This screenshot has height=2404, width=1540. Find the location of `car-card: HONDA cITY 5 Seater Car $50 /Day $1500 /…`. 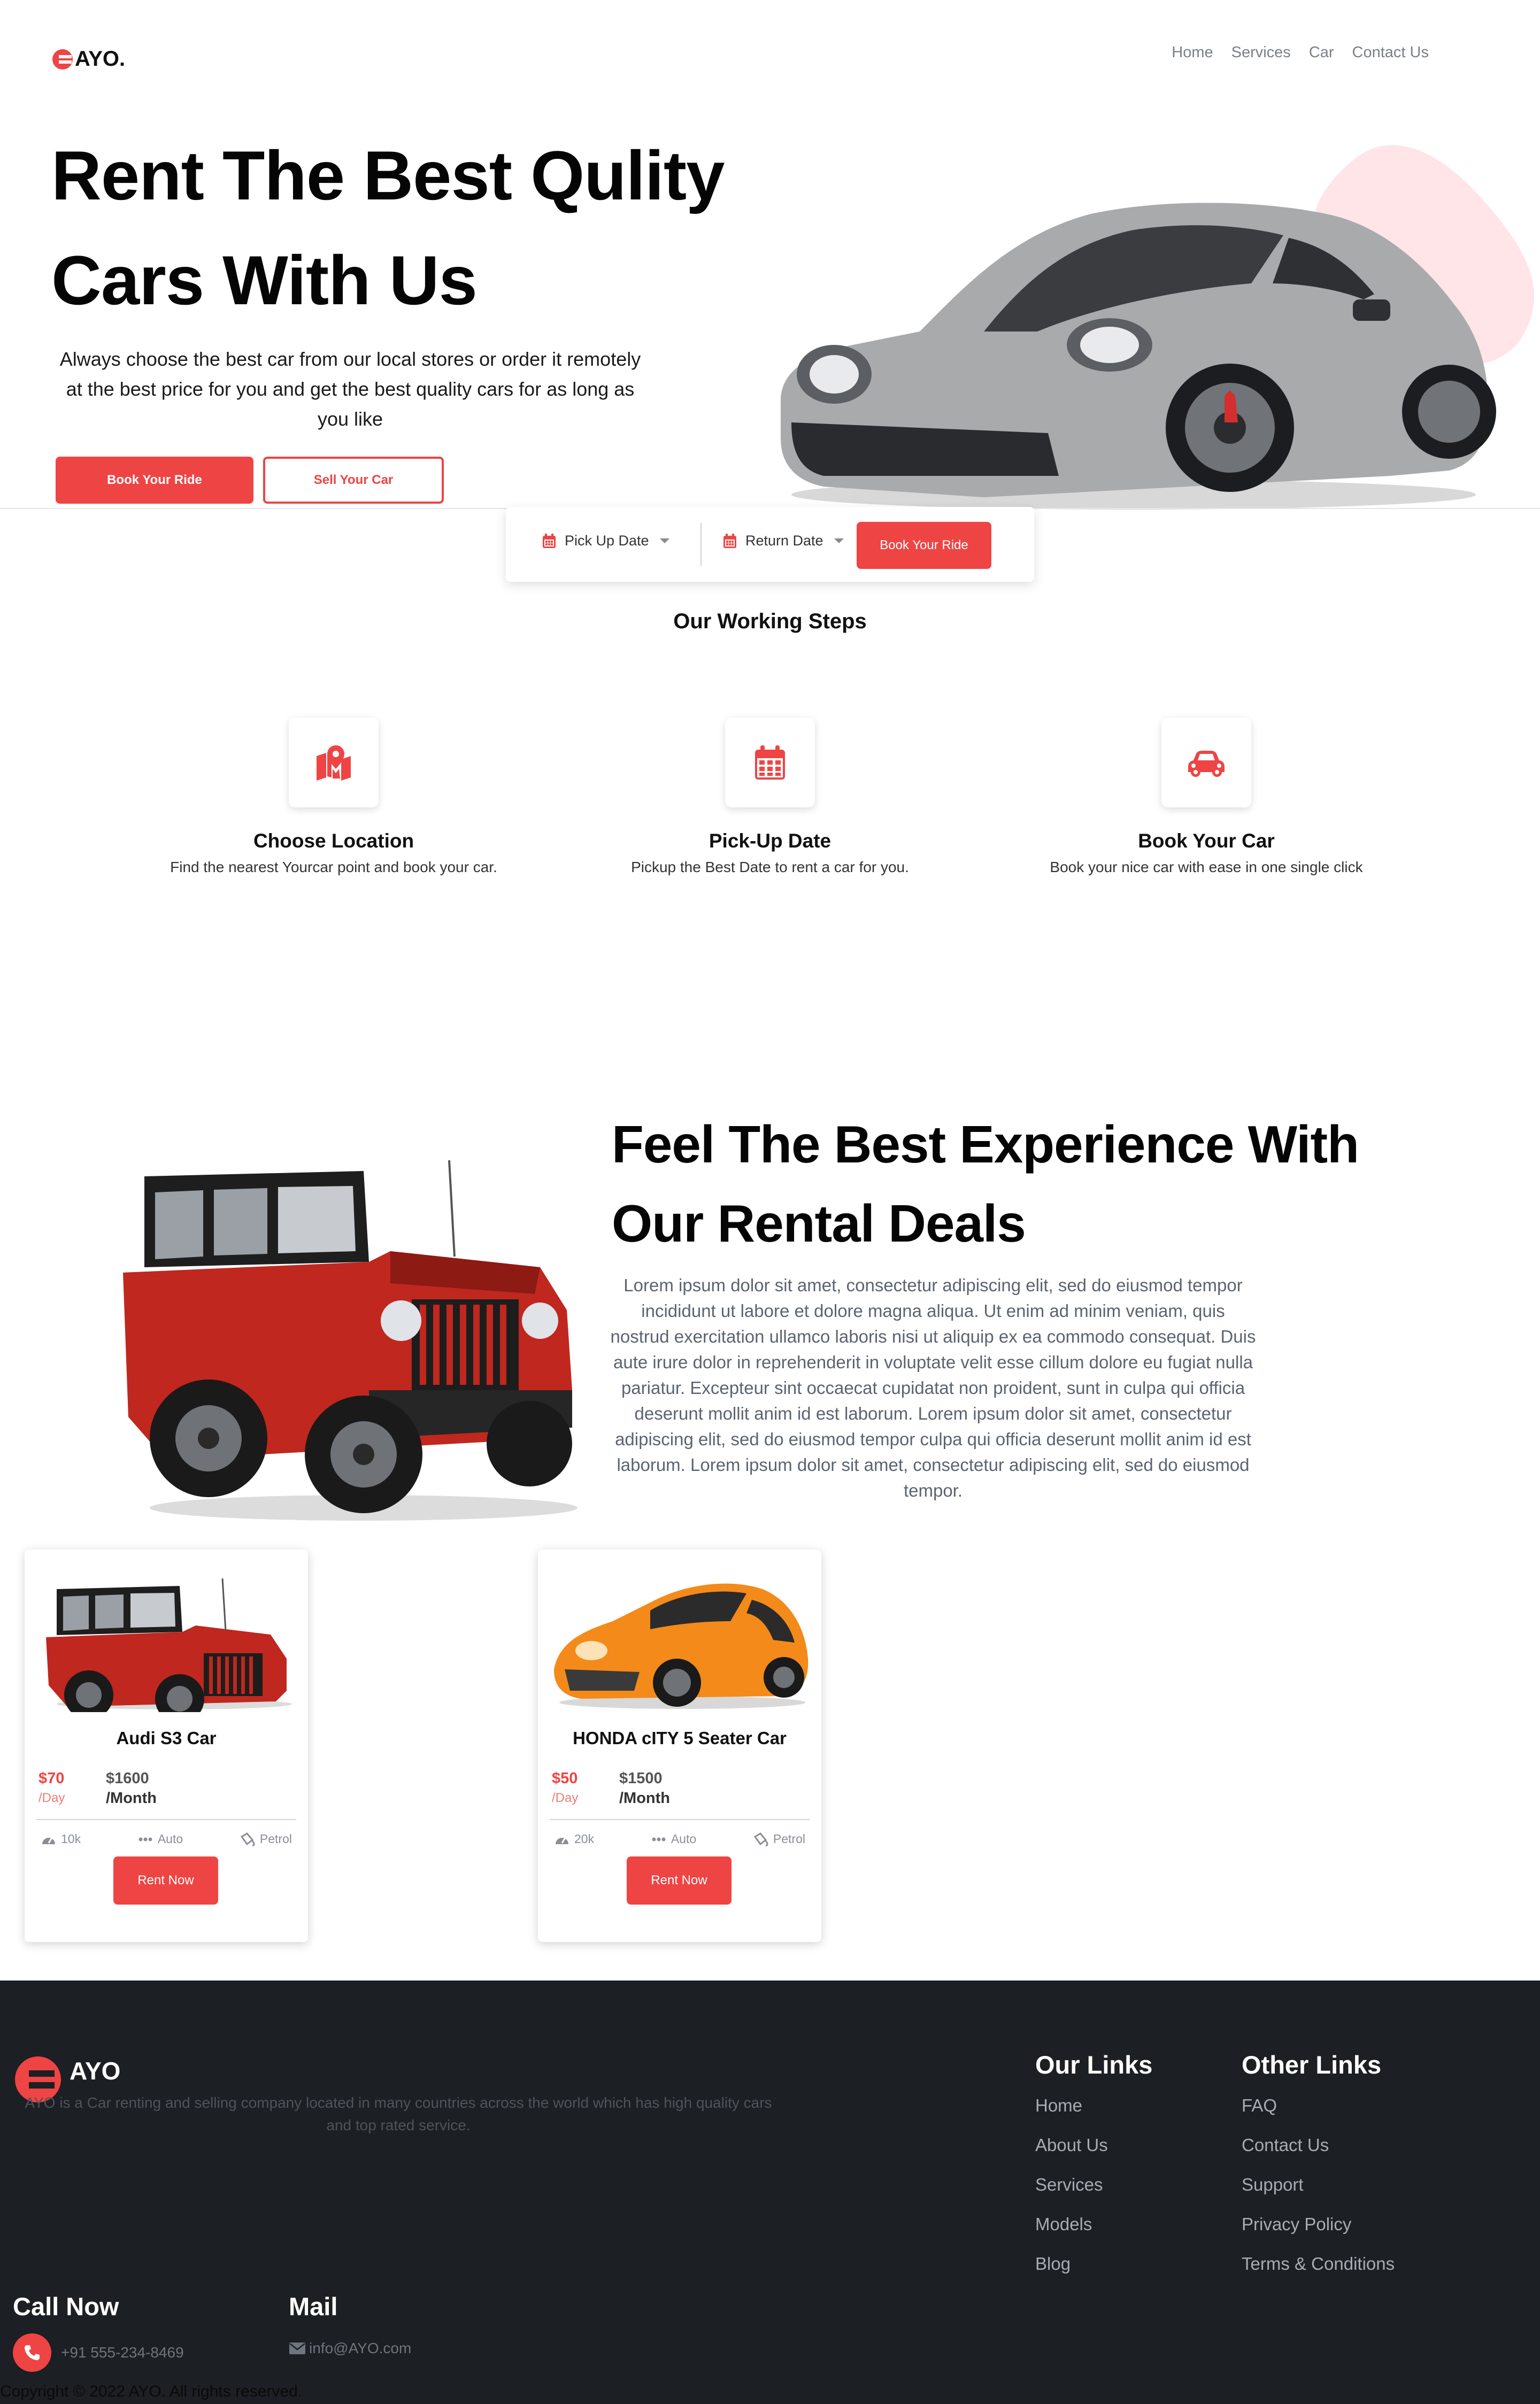

car-card: HONDA cITY 5 Seater Car $50 /Day $1500 /… is located at coordinates (679, 1746).